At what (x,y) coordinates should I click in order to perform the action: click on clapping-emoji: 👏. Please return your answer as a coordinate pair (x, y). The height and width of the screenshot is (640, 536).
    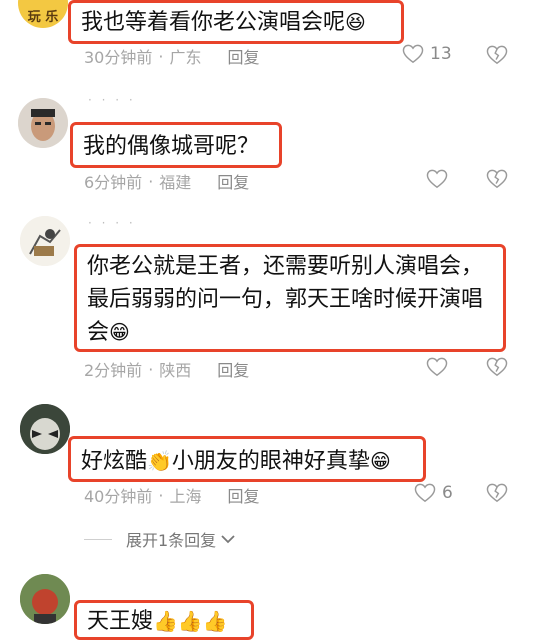
    Looking at the image, I should click on (159, 461).